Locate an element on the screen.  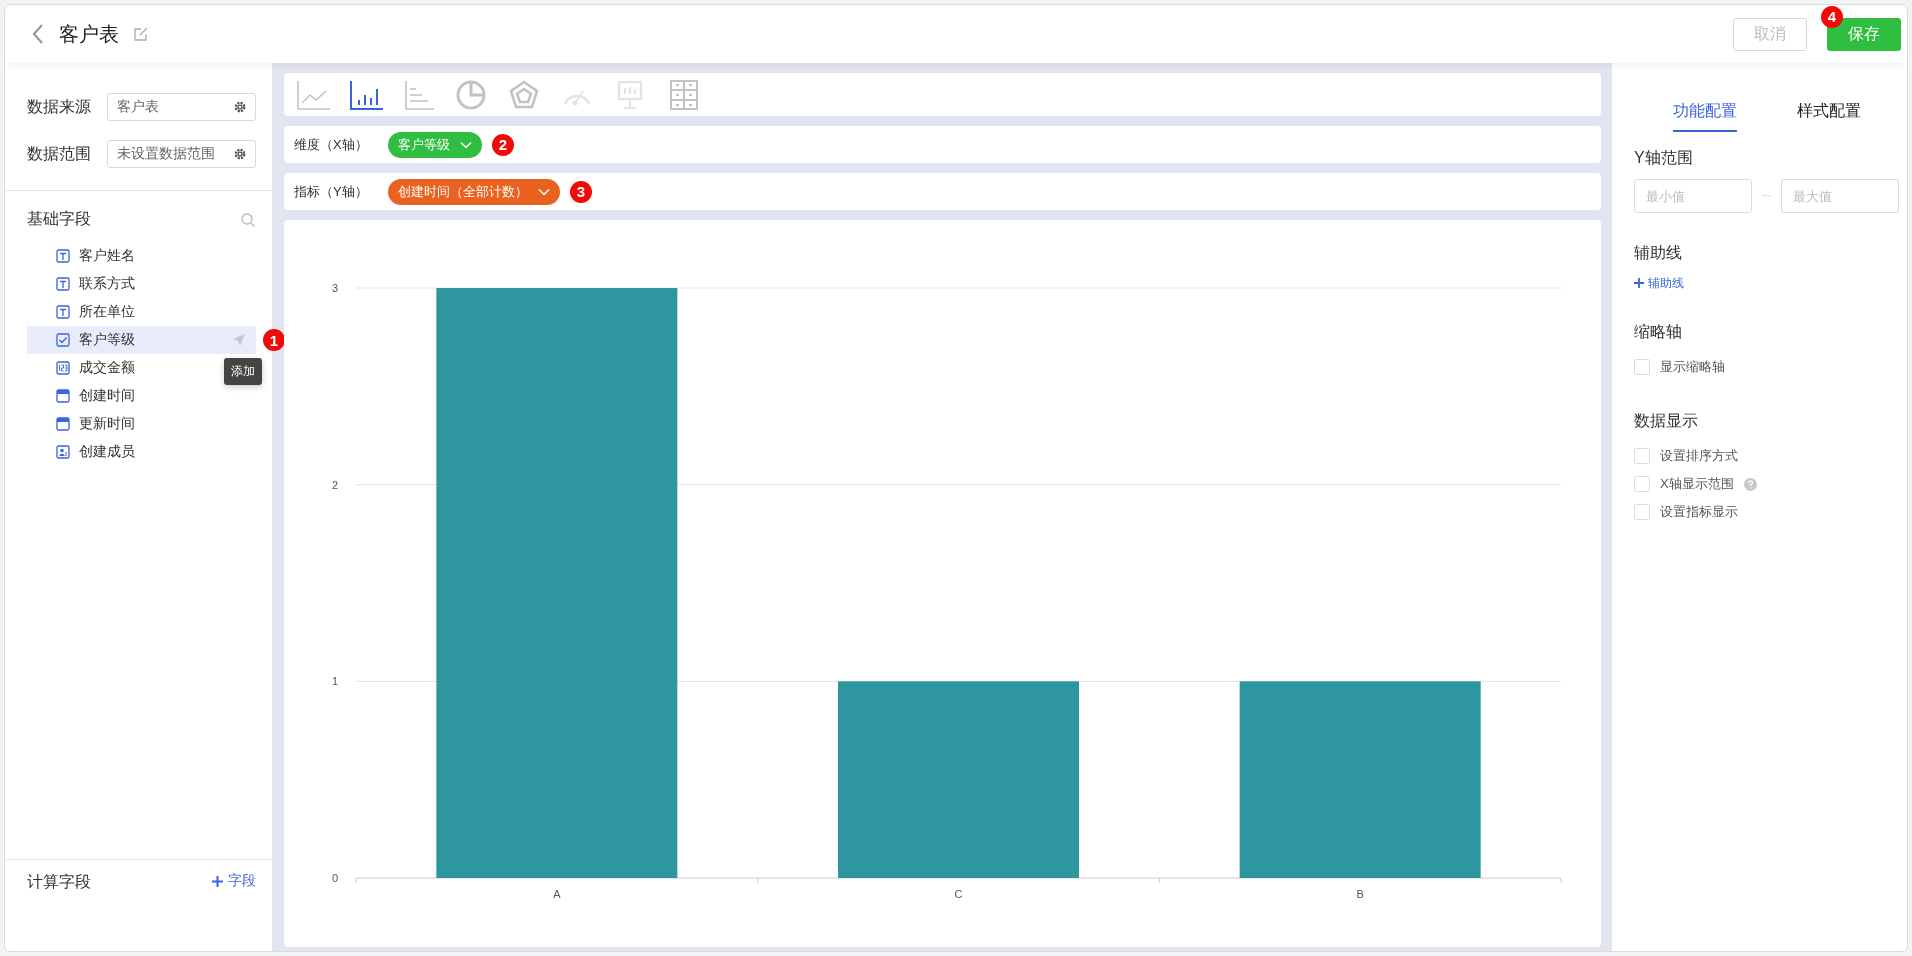
tab: 功能配置 is located at coordinates (1704, 112).